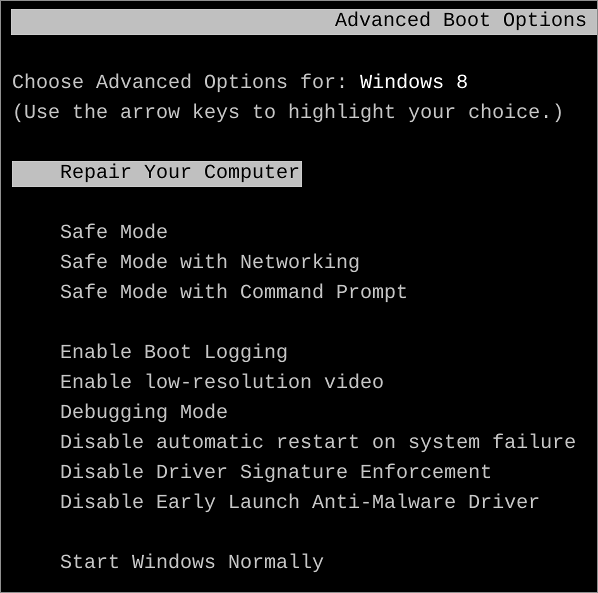 This screenshot has height=593, width=598. What do you see at coordinates (460, 22) in the screenshot?
I see `screen-title: Advanced Boot Options` at bounding box center [460, 22].